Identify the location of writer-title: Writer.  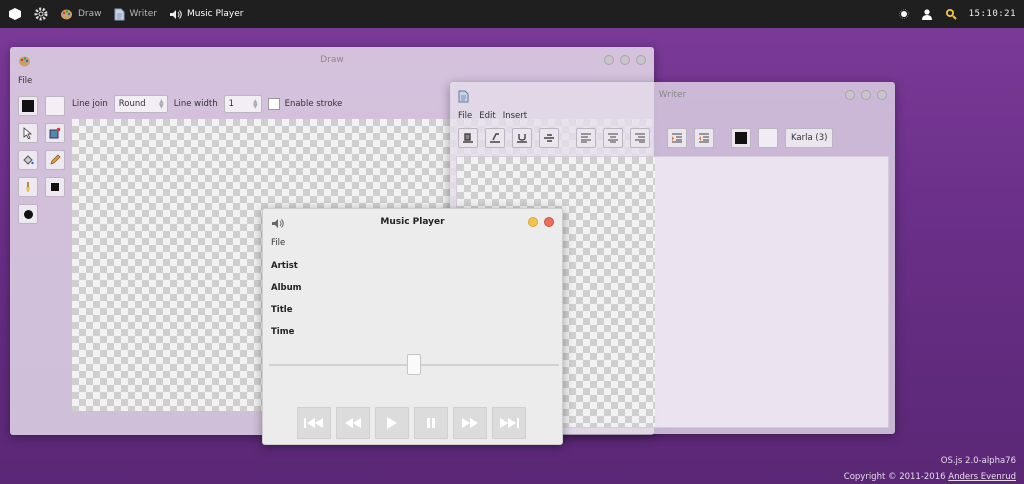
(672, 95).